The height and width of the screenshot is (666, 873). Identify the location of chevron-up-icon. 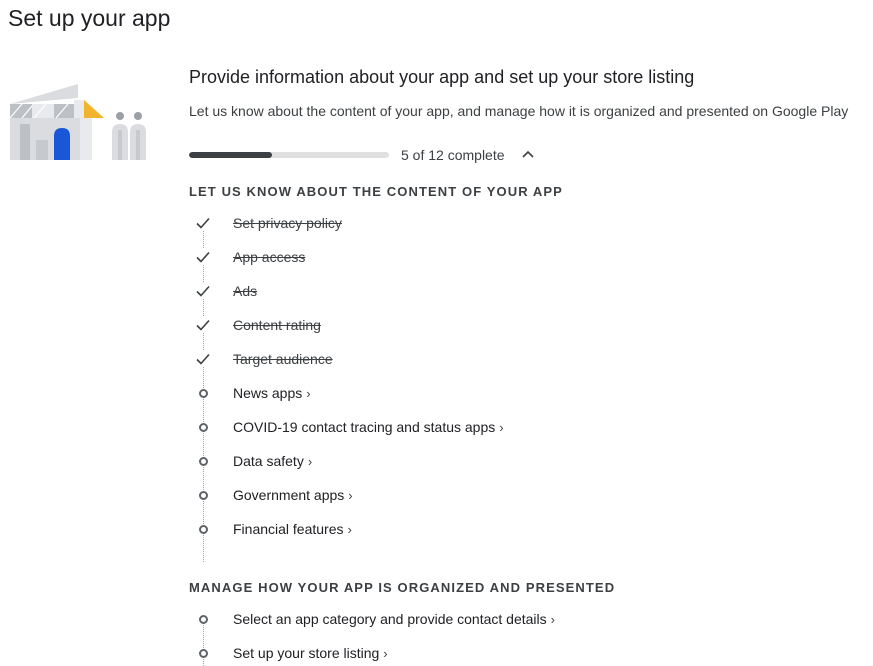
(528, 154).